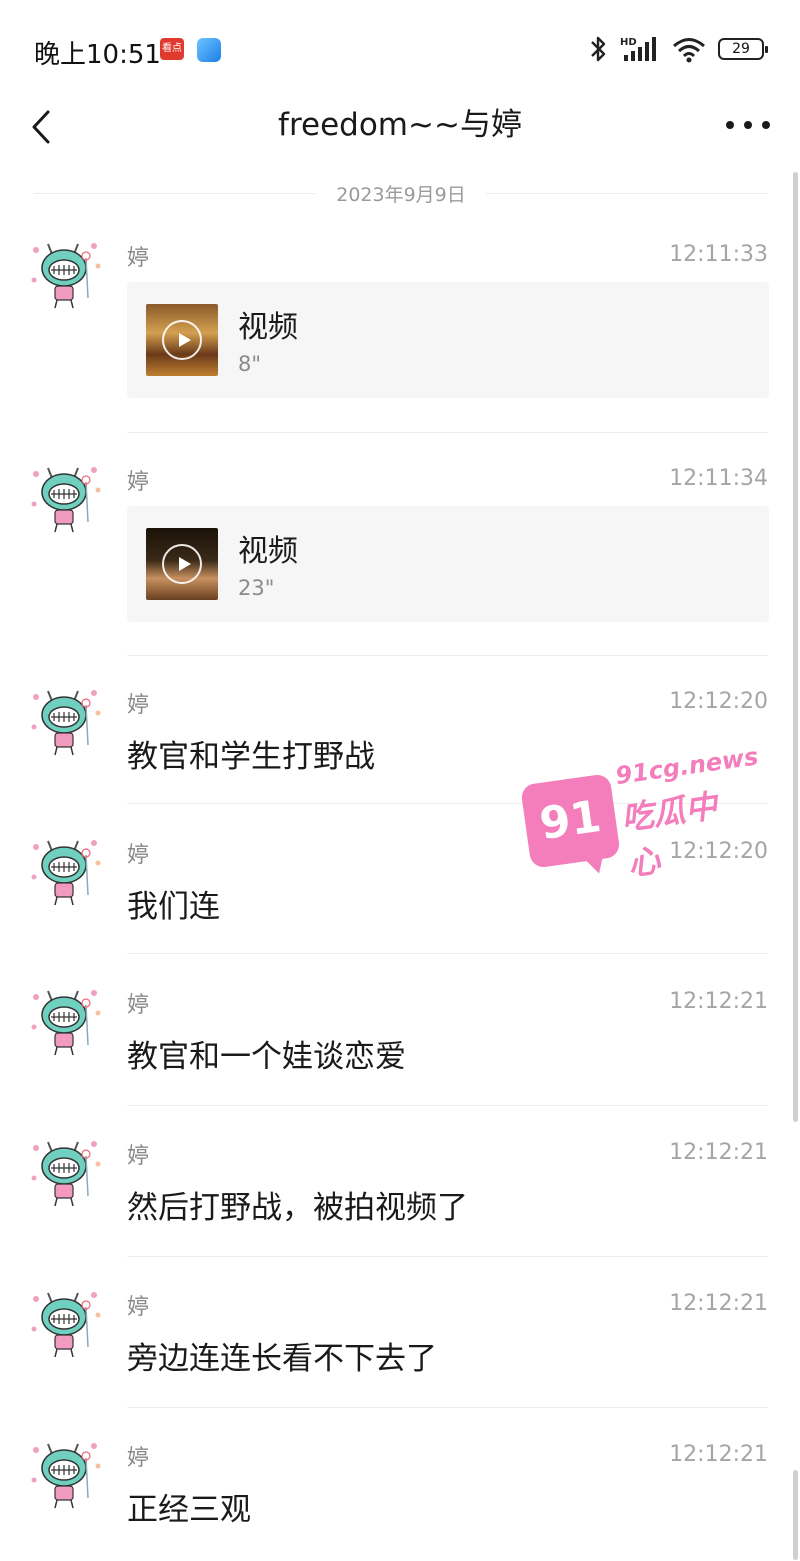 This screenshot has height=1561, width=800. I want to click on video-message-card: 视频 23", so click(448, 564).